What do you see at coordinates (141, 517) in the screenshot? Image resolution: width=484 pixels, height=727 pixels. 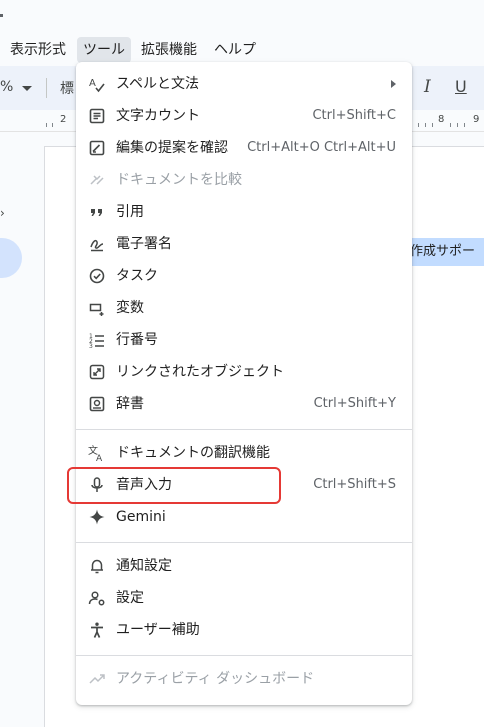 I see `menu-item-label: Gemini` at bounding box center [141, 517].